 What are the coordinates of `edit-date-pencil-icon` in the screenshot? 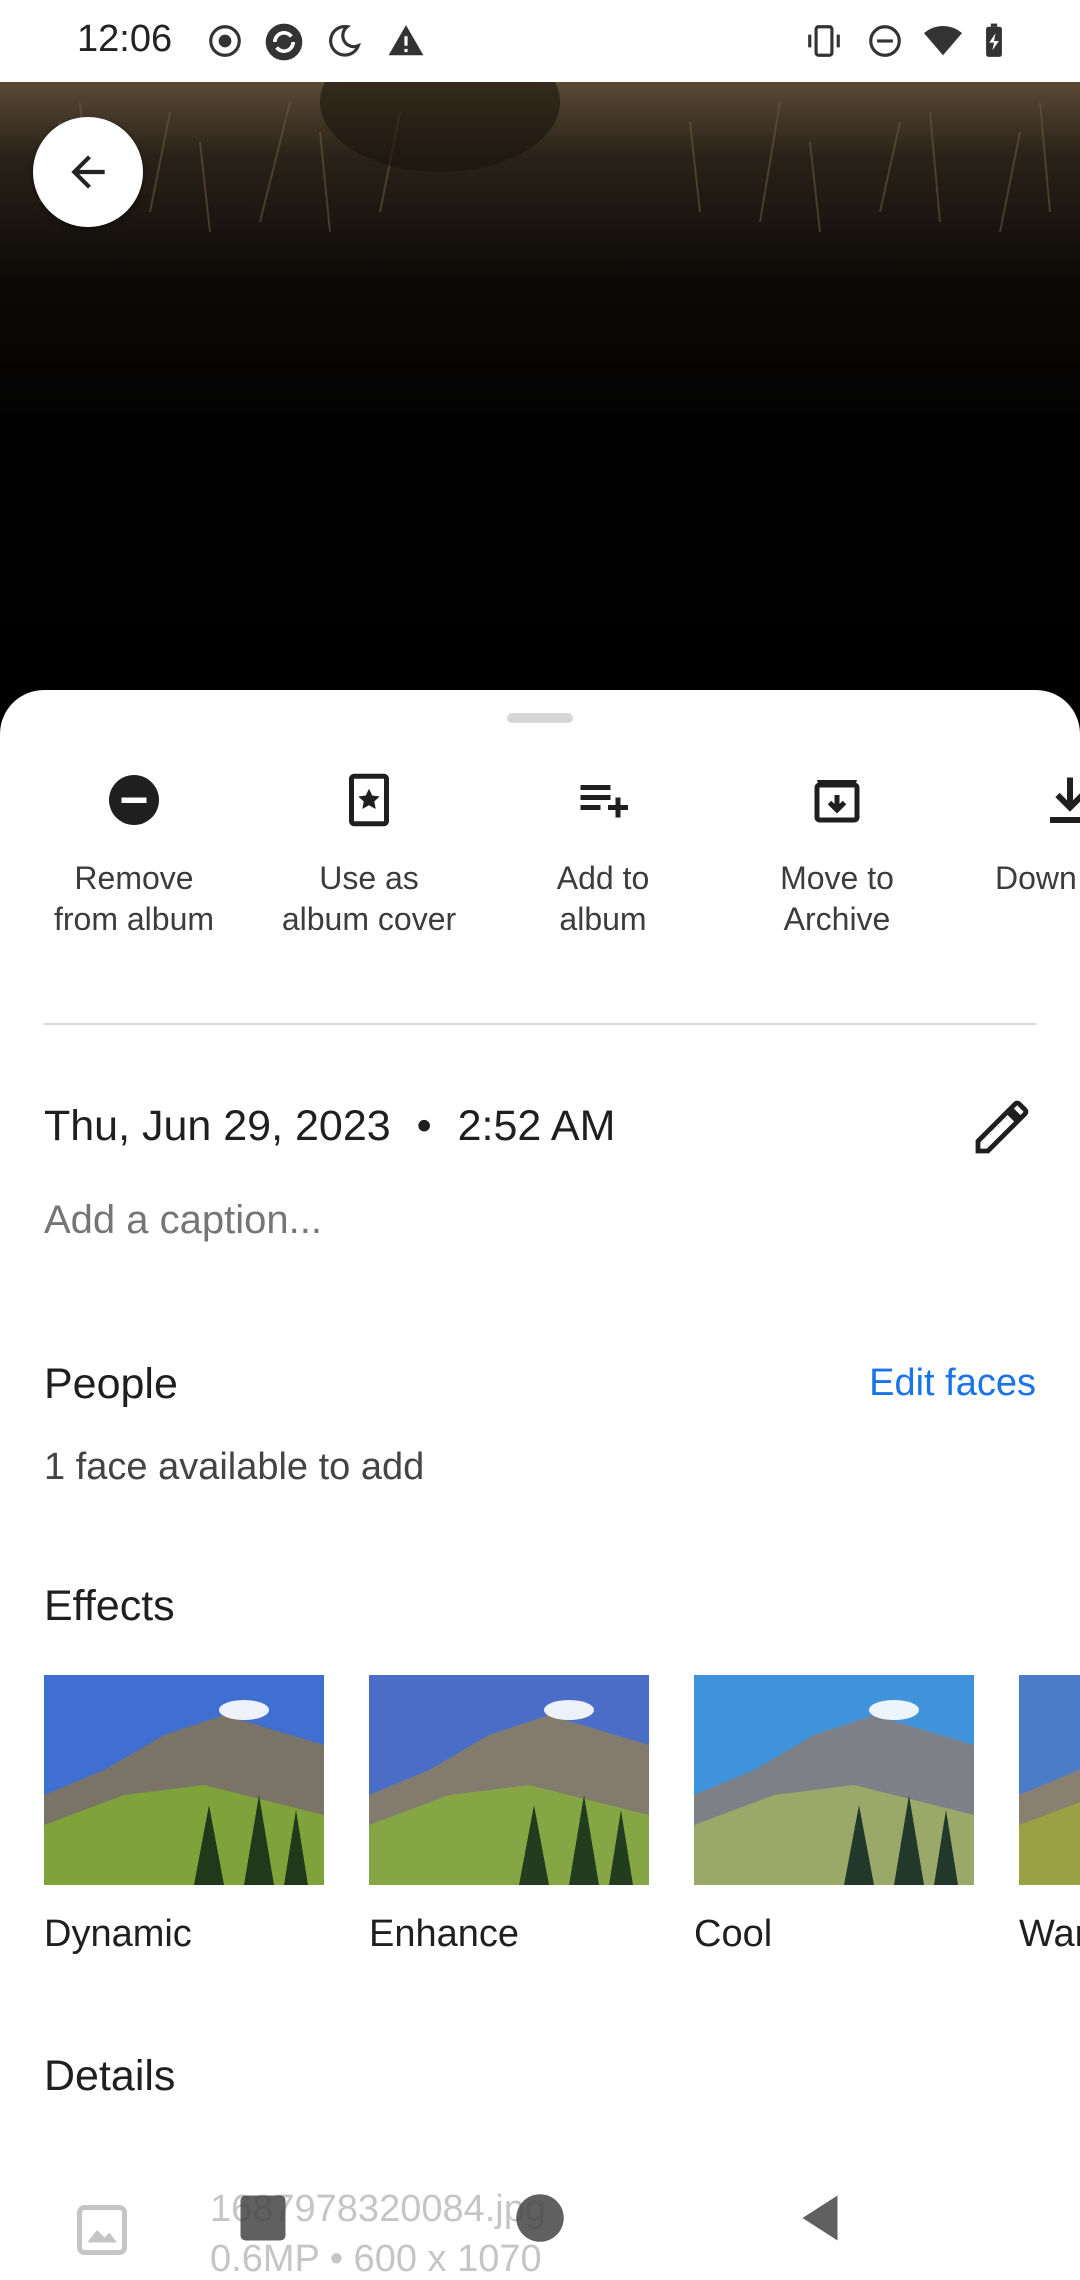 It's located at (1002, 1127).